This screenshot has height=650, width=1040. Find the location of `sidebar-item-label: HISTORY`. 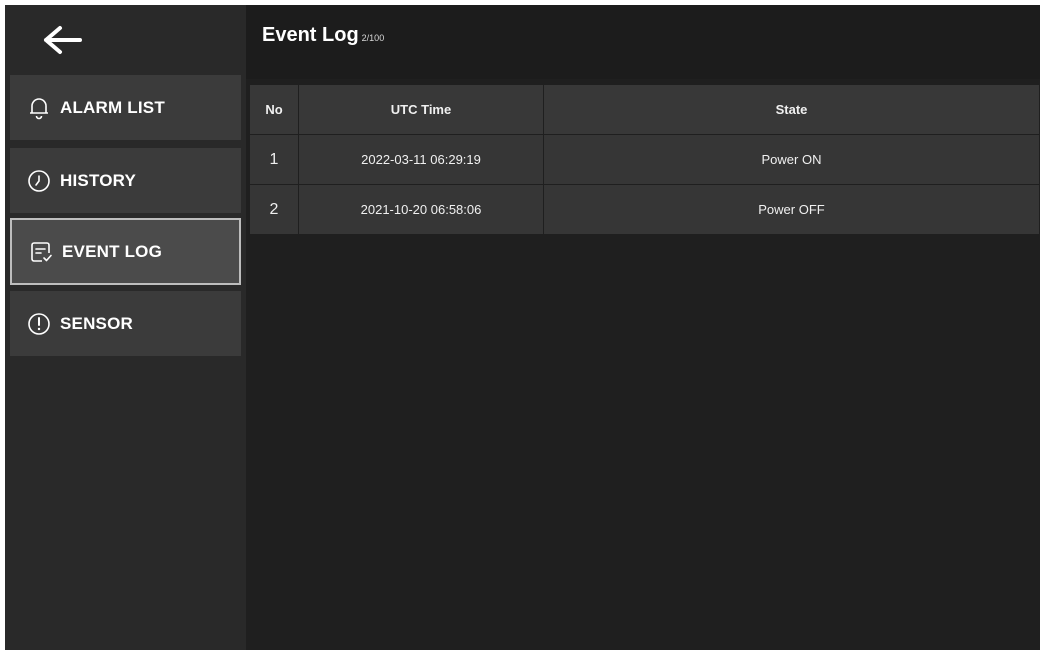

sidebar-item-label: HISTORY is located at coordinates (98, 180).